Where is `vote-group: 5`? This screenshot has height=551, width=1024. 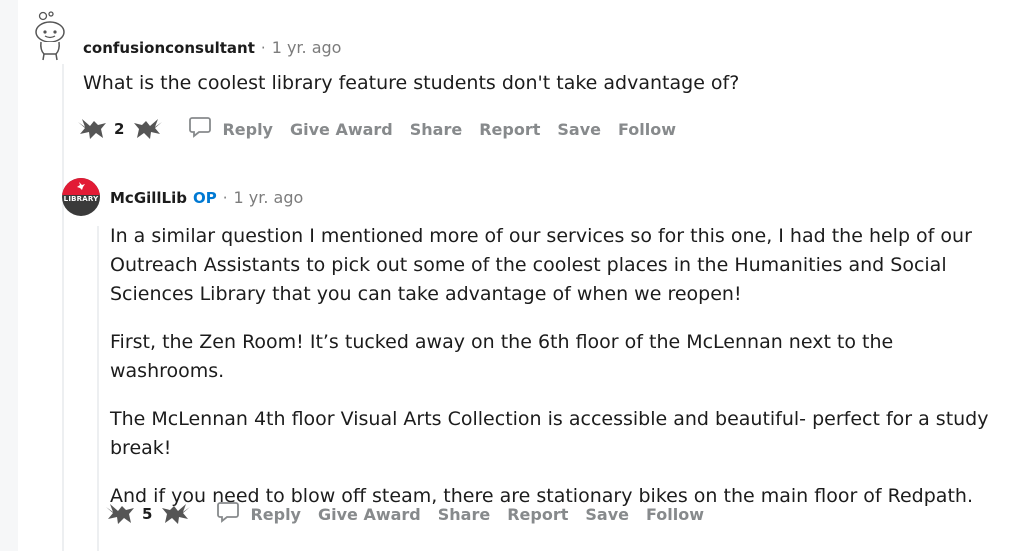 vote-group: 5 is located at coordinates (148, 514).